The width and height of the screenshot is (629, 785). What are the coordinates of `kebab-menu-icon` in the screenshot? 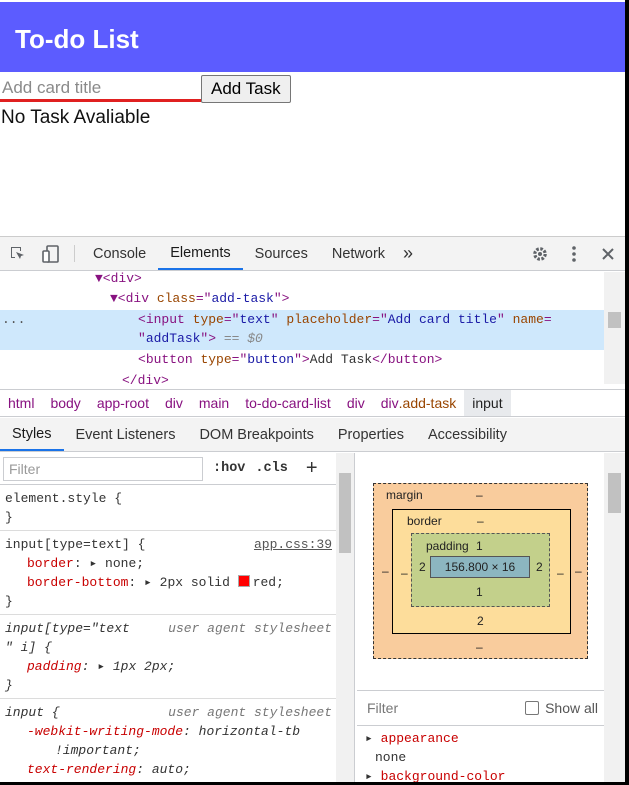 It's located at (574, 254).